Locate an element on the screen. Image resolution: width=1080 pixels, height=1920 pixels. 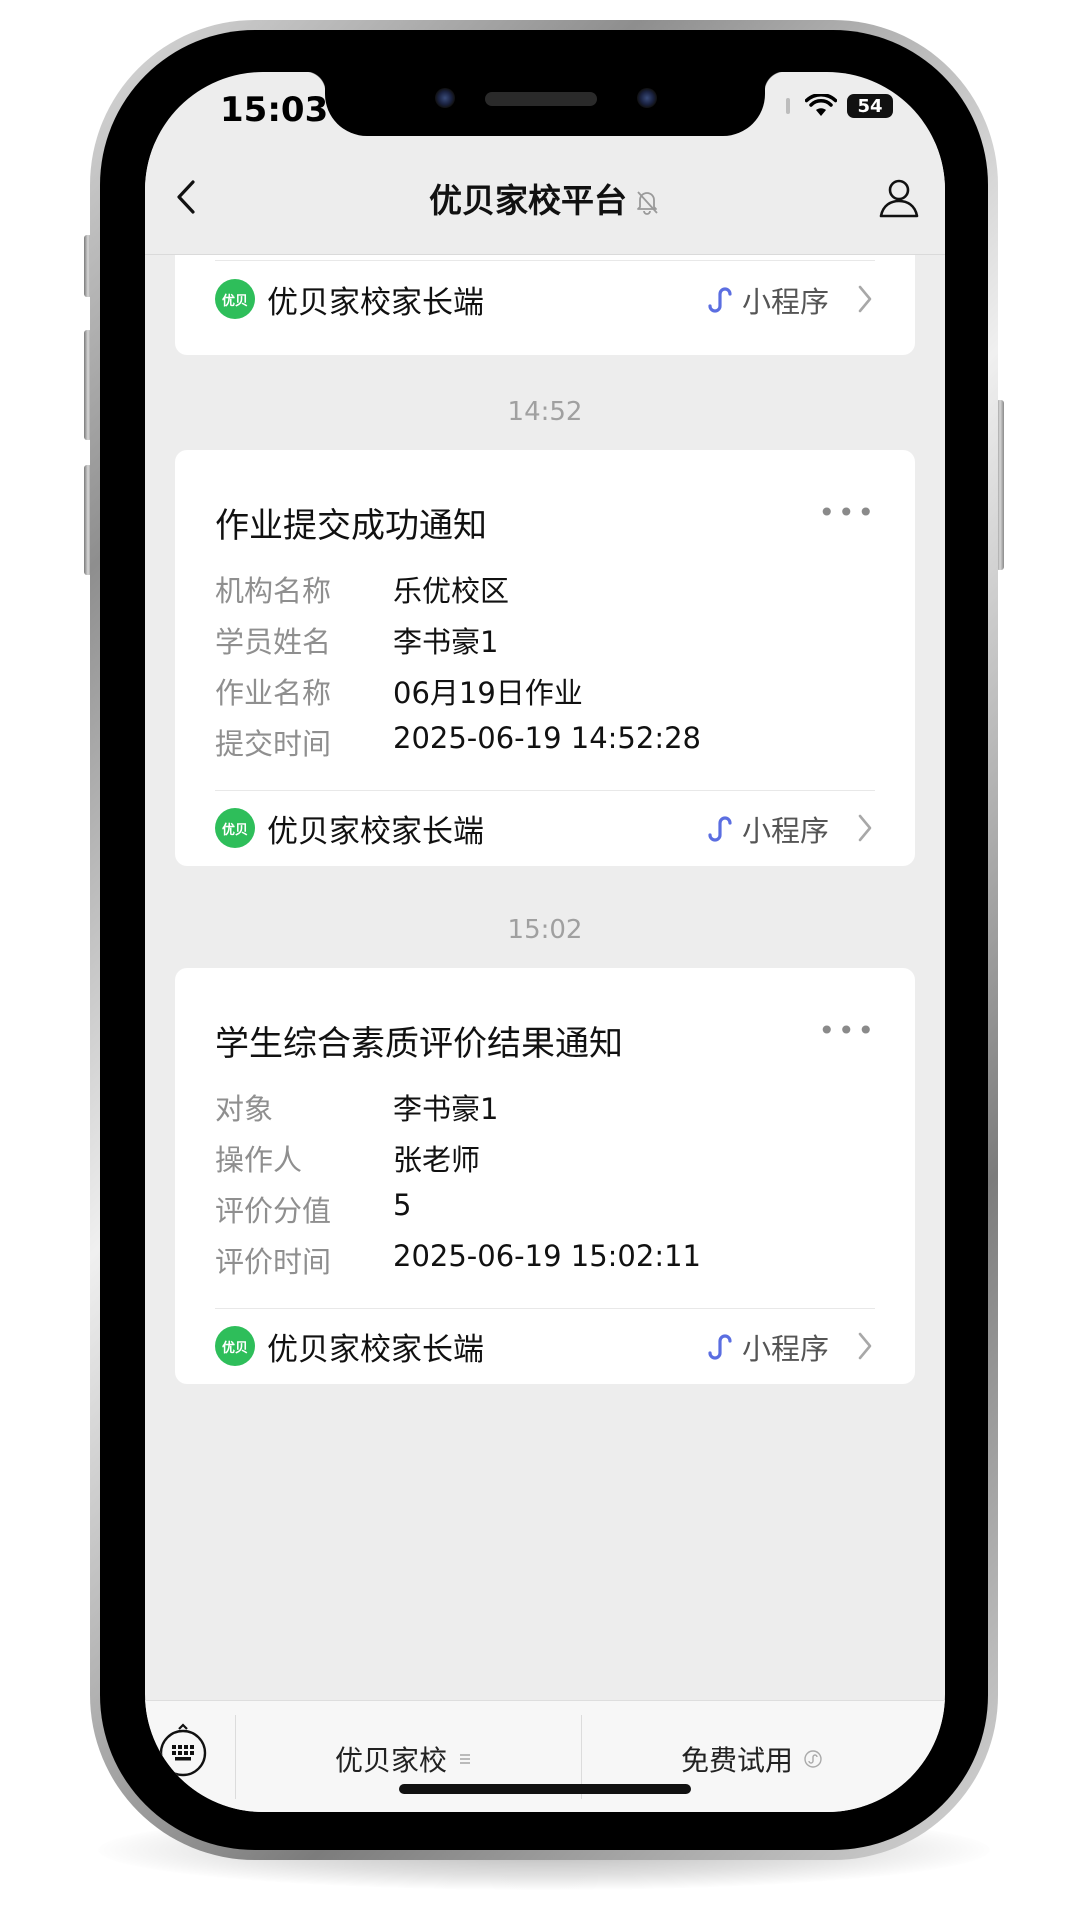
field-label: 学员姓名 is located at coordinates (273, 642).